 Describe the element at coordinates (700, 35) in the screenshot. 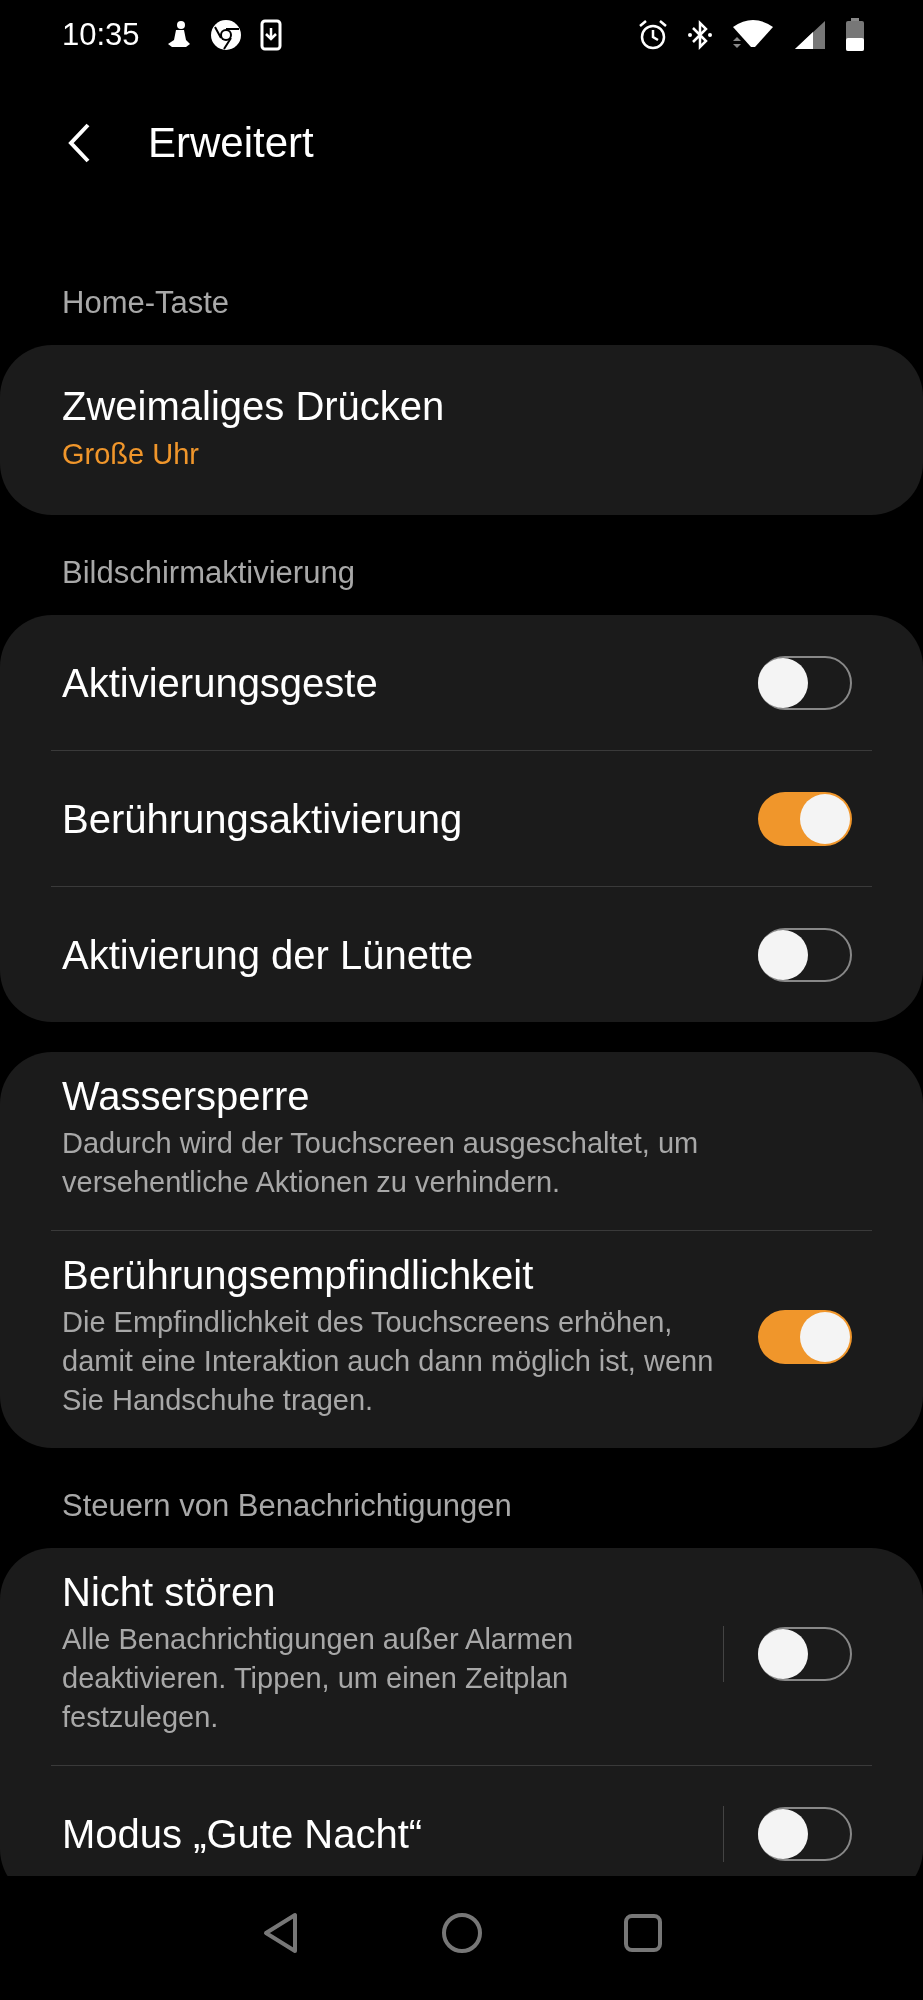

I see `bluetooth-icon` at that location.